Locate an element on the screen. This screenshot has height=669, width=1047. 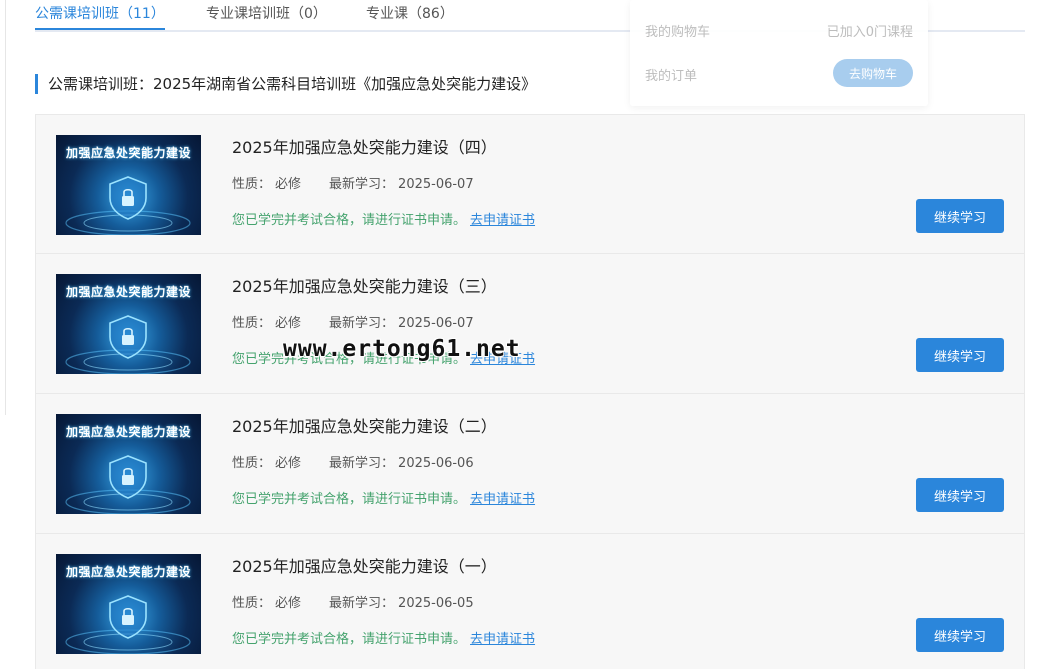
tab-professional-course: 专业课（86） is located at coordinates (410, 13).